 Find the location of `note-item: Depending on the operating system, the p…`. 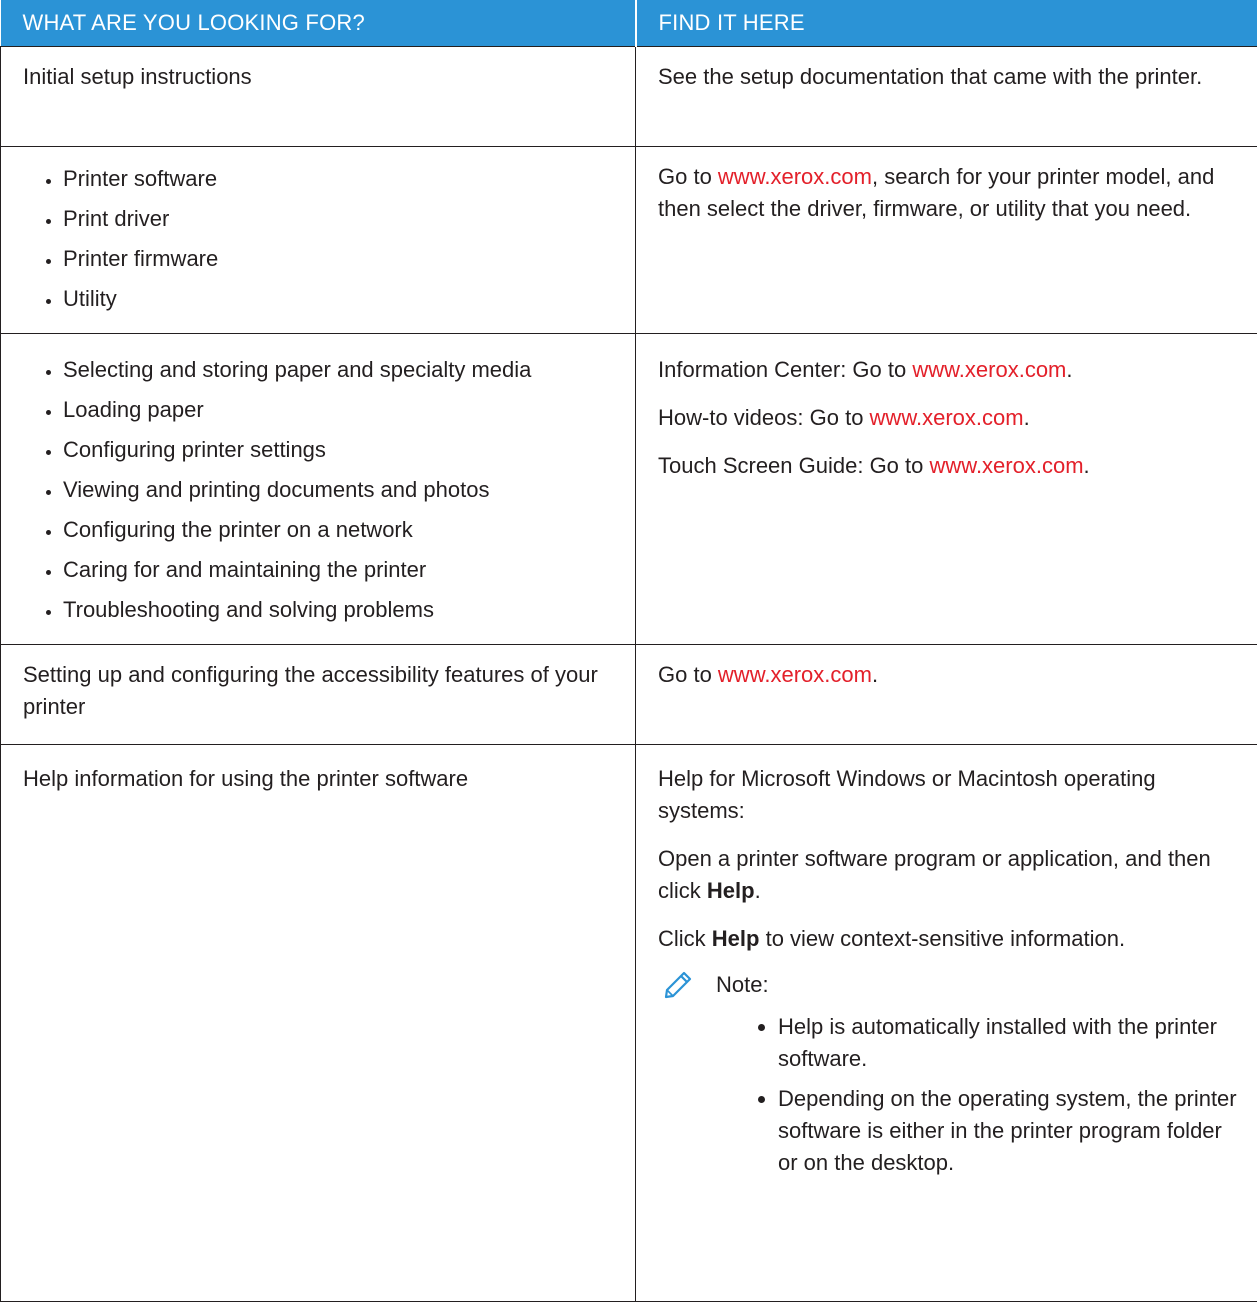

note-item: Depending on the operating system, the p… is located at coordinates (1008, 1131).